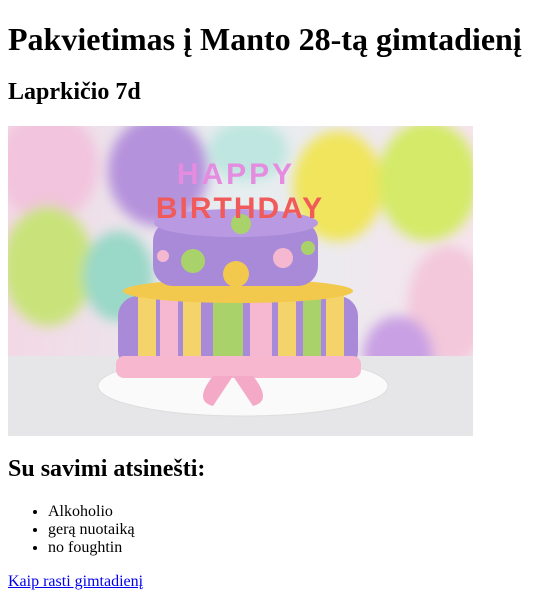  Describe the element at coordinates (75, 581) in the screenshot. I see `directions-link: Kaip rasti gimtadienį` at that location.